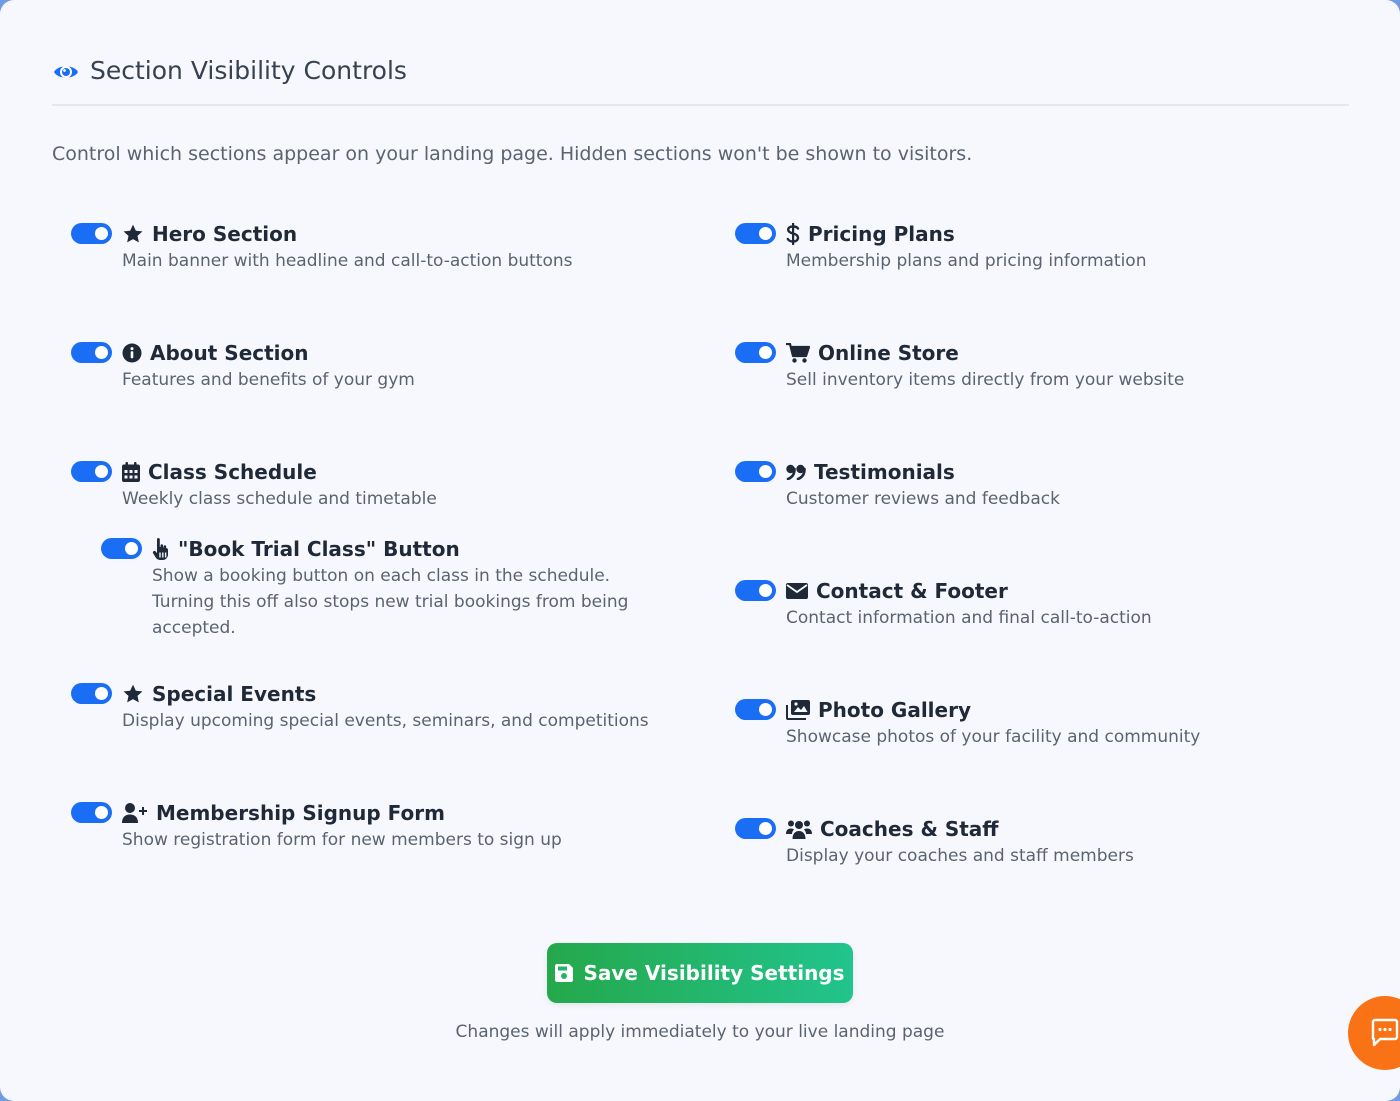  Describe the element at coordinates (91, 812) in the screenshot. I see `membership-signup-toggle` at that location.